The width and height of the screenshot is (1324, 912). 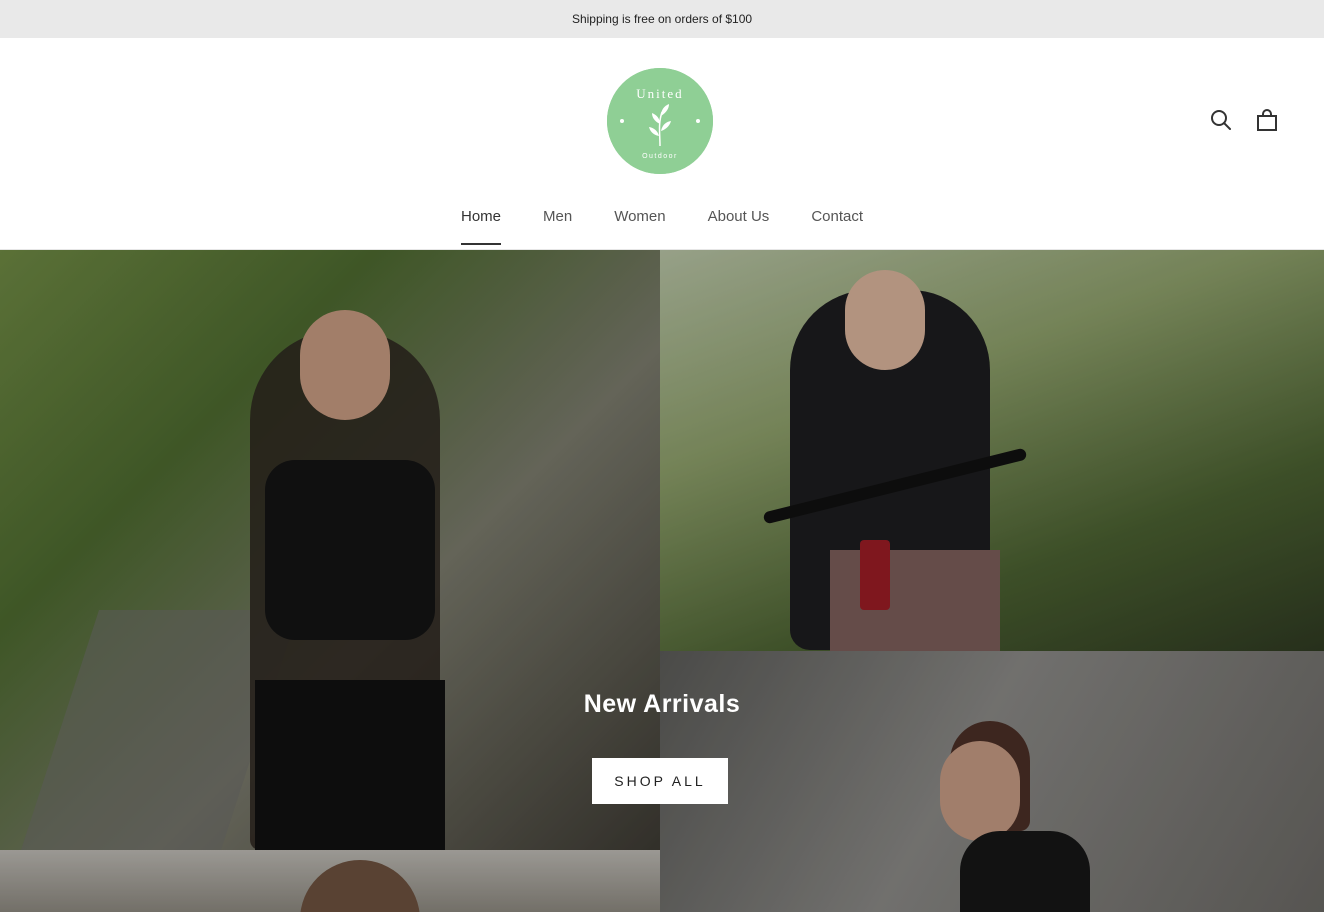 I want to click on nav-item-women: Women, so click(x=639, y=226).